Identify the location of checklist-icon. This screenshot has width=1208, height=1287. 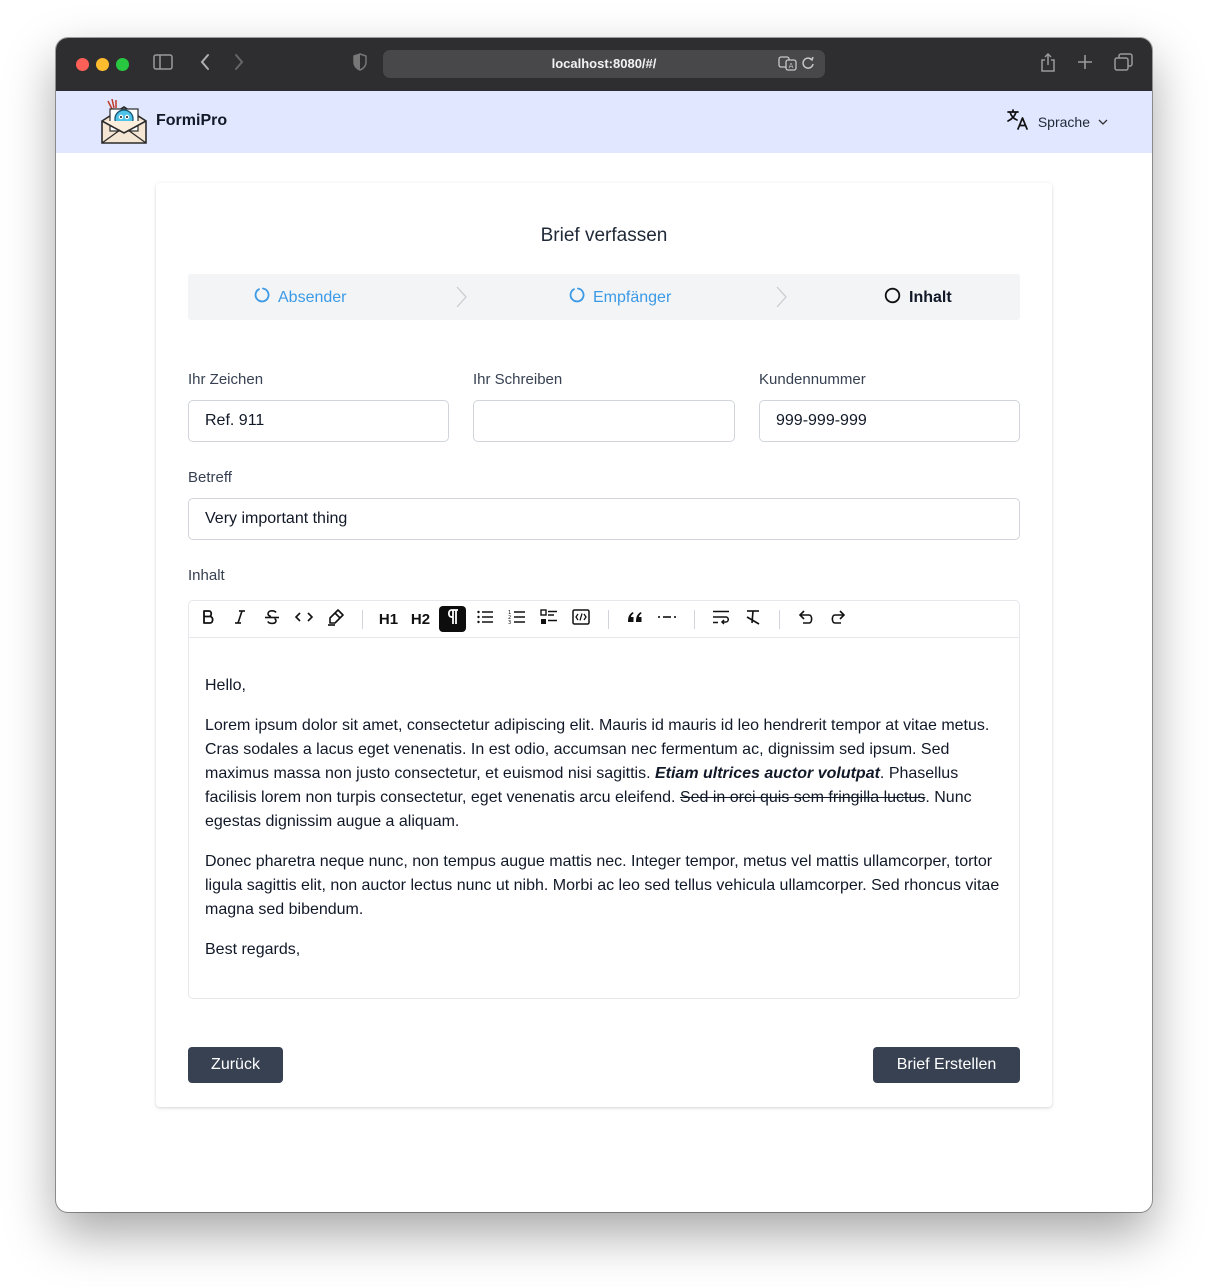
(548, 619).